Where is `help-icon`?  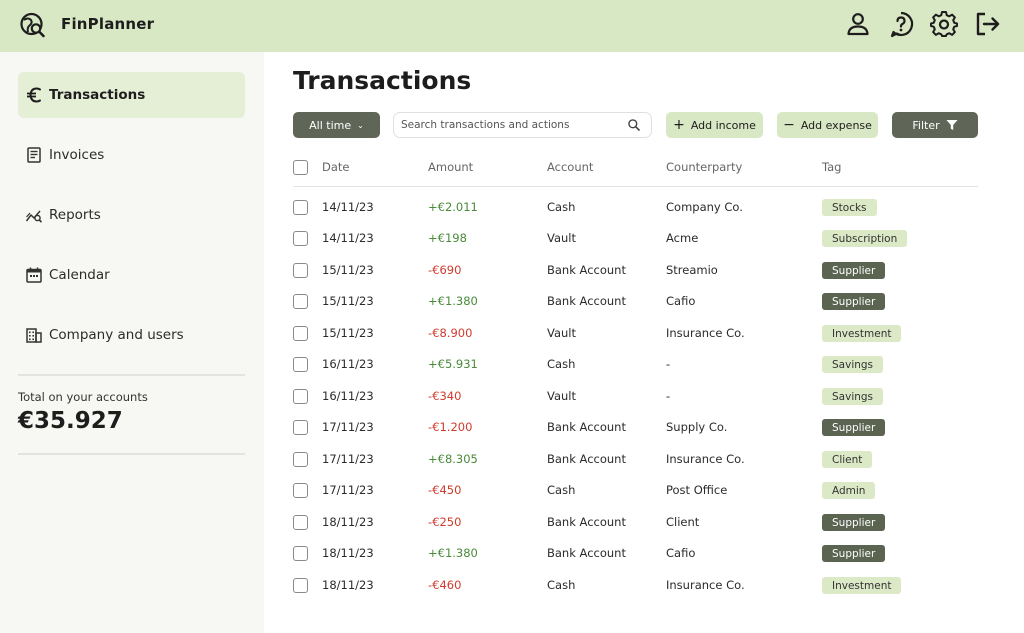 help-icon is located at coordinates (901, 24).